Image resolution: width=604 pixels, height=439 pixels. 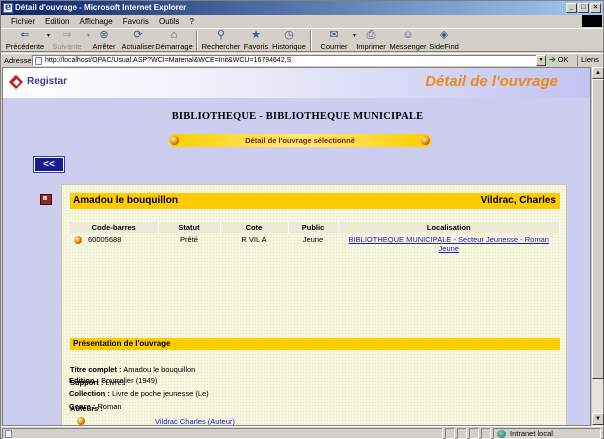 What do you see at coordinates (169, 21) in the screenshot?
I see `menu-outils: Outils` at bounding box center [169, 21].